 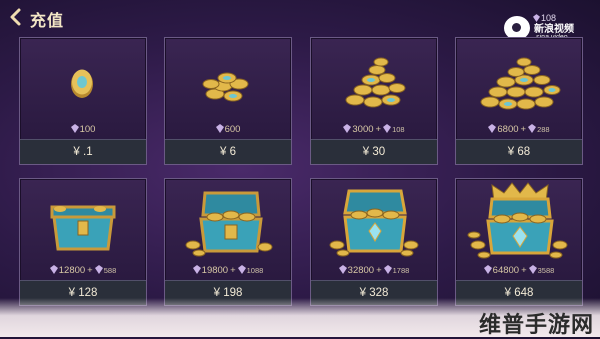 I want to click on product-card-1: 100 ¥ .1, so click(x=83, y=101).